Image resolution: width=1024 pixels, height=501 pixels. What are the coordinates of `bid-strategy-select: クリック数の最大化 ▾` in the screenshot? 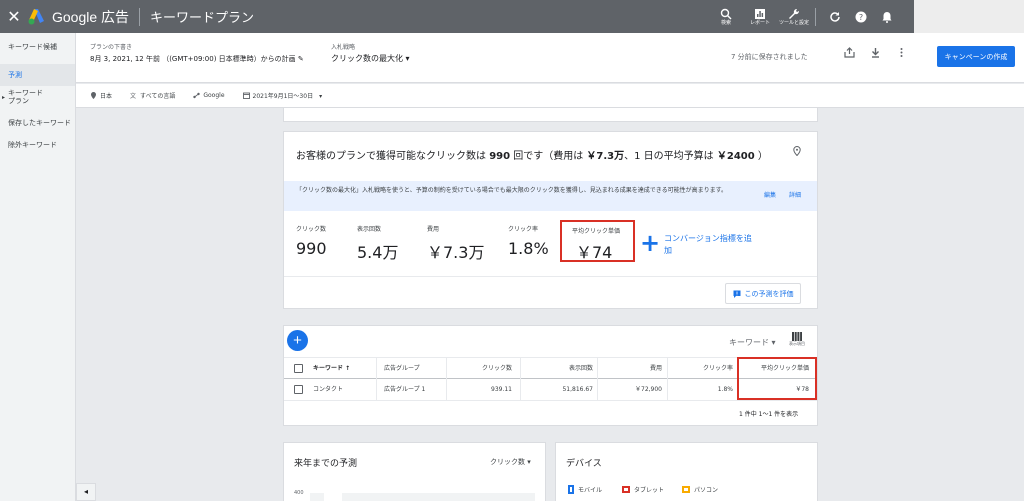 It's located at (370, 58).